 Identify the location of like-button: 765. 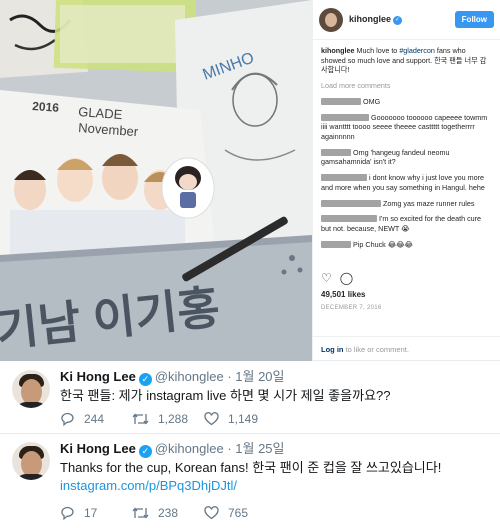
(240, 513).